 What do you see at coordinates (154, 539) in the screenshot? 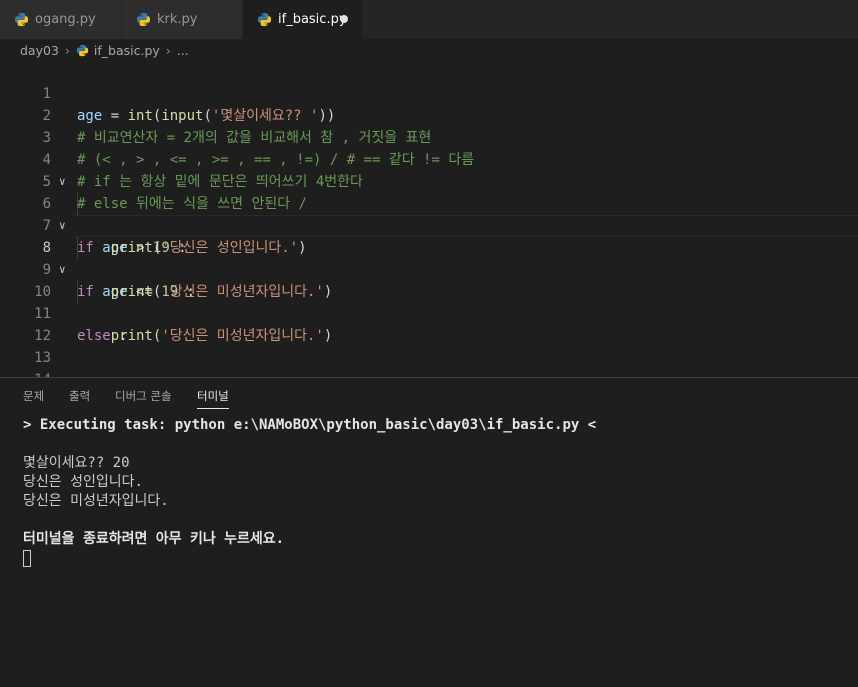
I see `terminal-end-message: 터미널을 종료하려면 아무 키나 누르세요.` at bounding box center [154, 539].